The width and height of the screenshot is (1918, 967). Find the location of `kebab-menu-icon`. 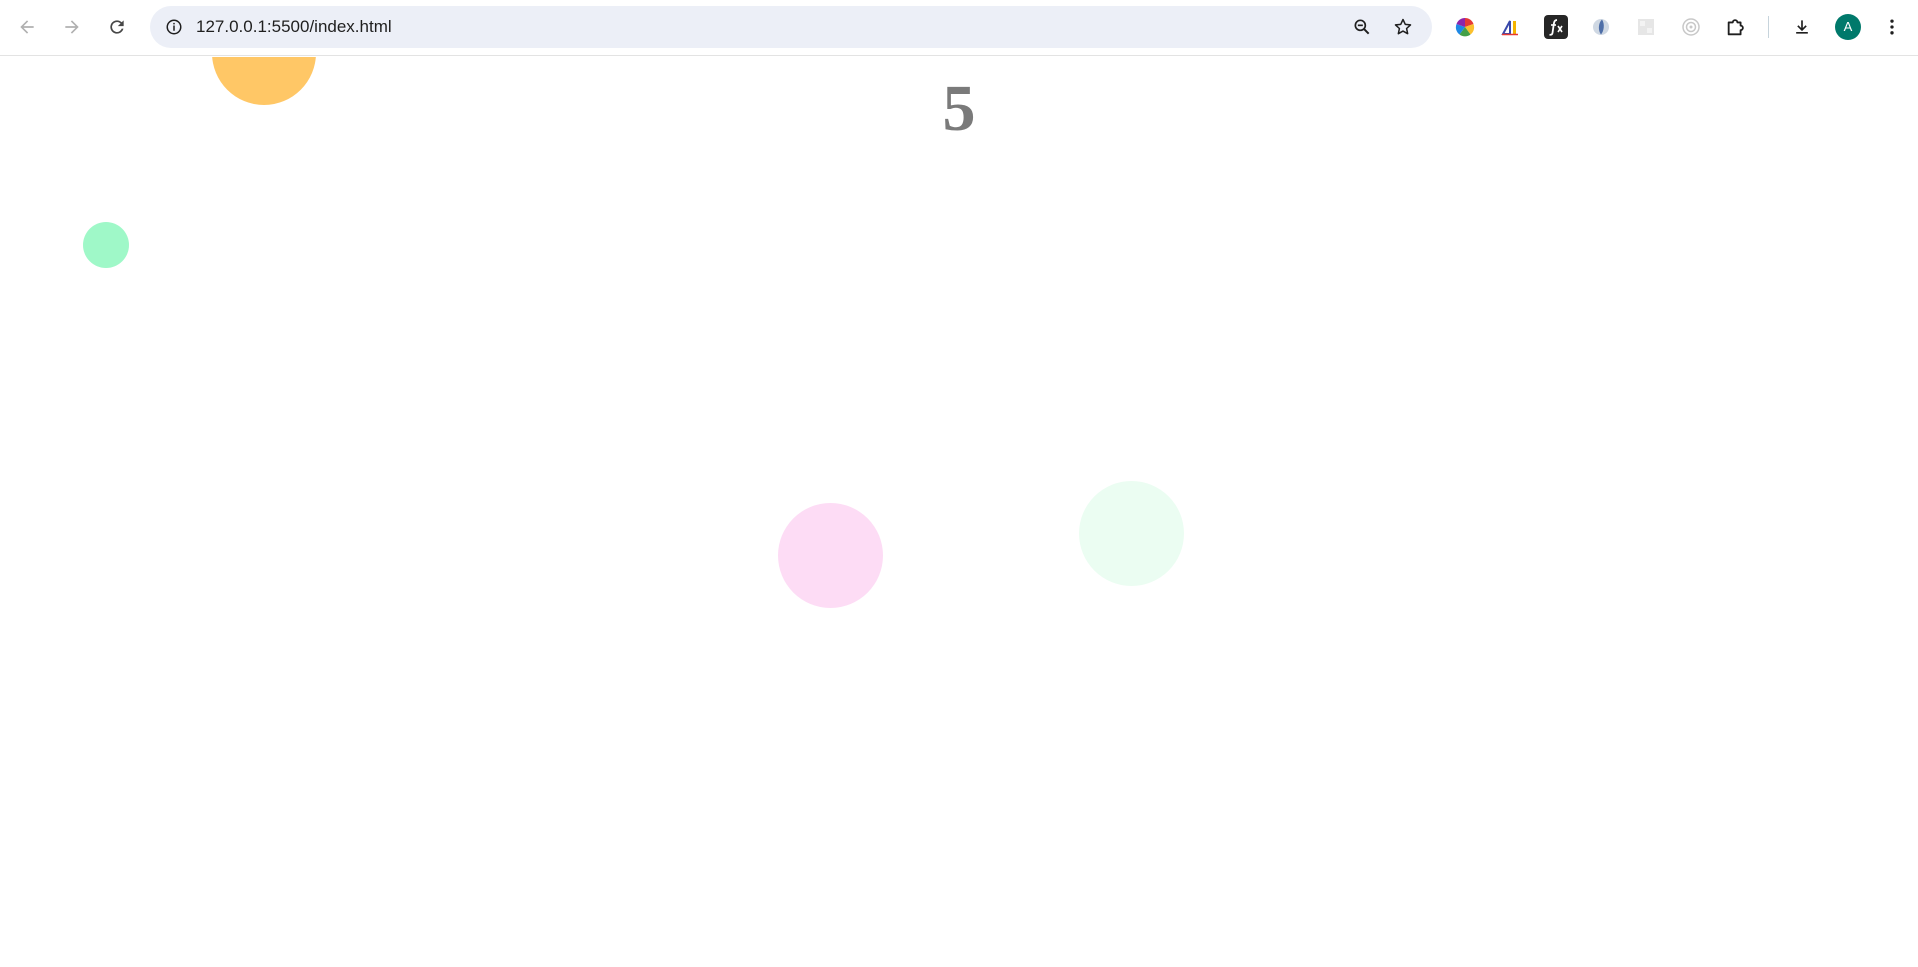

kebab-menu-icon is located at coordinates (1892, 27).